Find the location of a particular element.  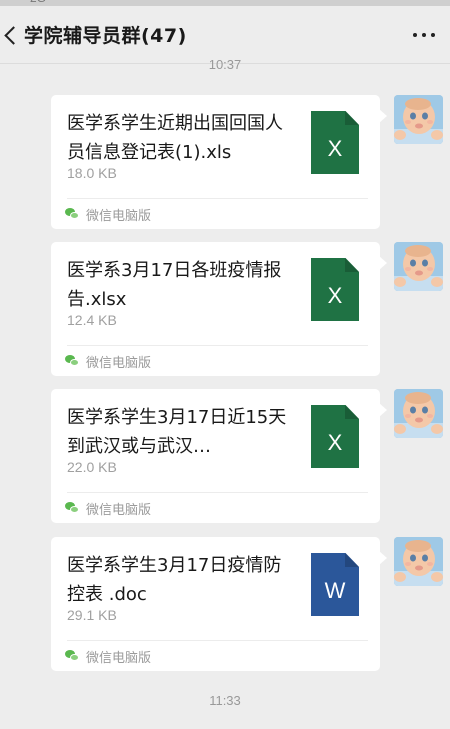

chevron-left-icon is located at coordinates (13, 35).